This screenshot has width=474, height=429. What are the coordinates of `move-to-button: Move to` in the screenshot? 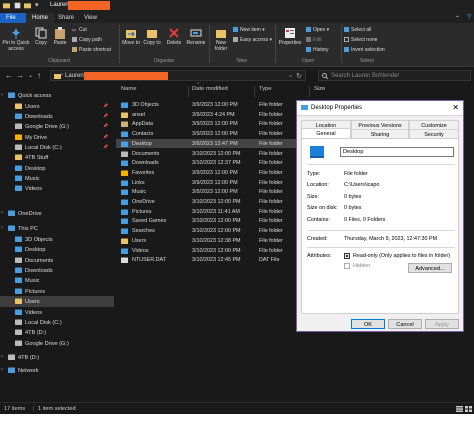 It's located at (131, 36).